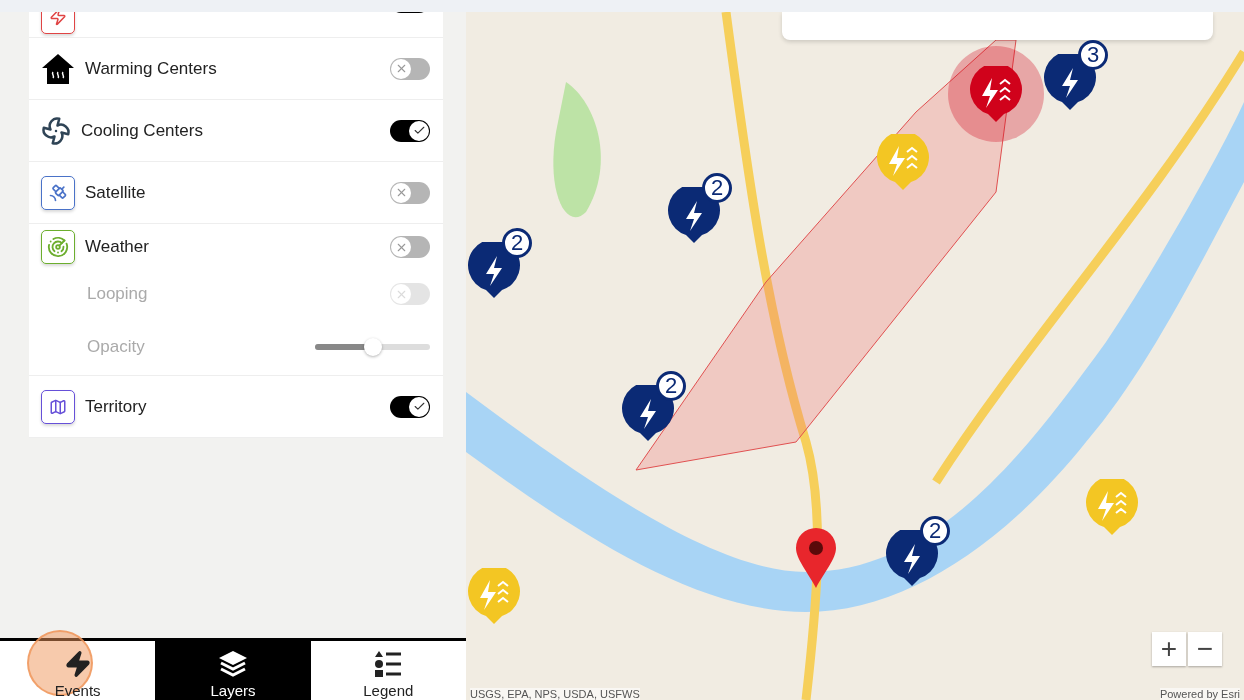 Image resolution: width=1244 pixels, height=700 pixels. I want to click on legend-icon, so click(388, 664).